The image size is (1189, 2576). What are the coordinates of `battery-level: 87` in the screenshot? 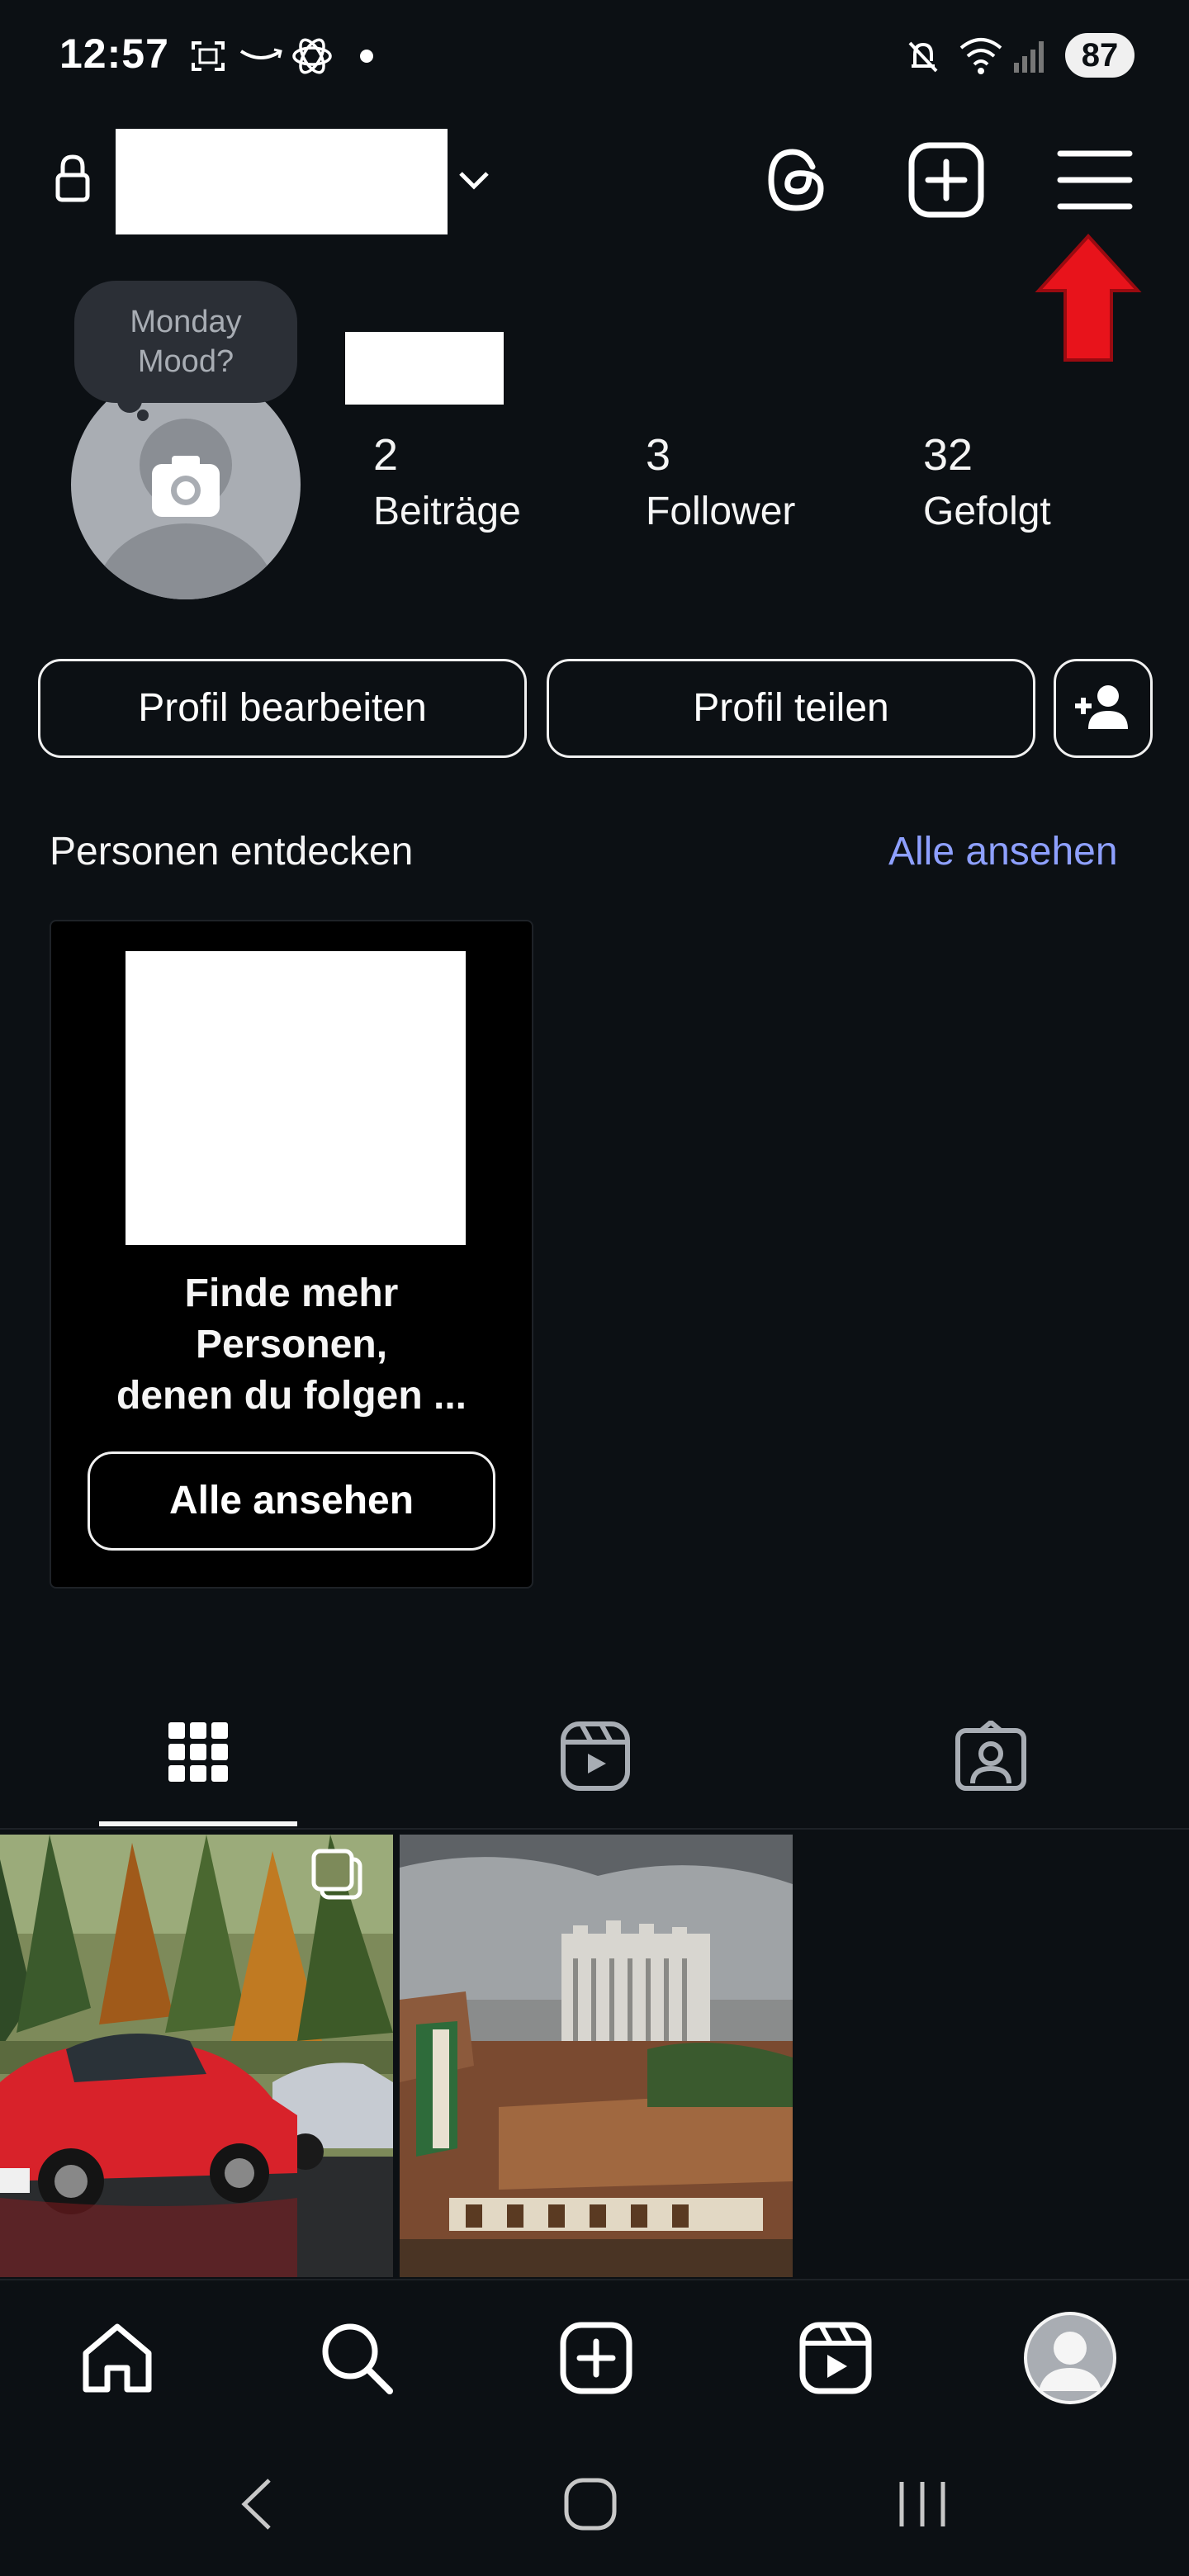 It's located at (1100, 55).